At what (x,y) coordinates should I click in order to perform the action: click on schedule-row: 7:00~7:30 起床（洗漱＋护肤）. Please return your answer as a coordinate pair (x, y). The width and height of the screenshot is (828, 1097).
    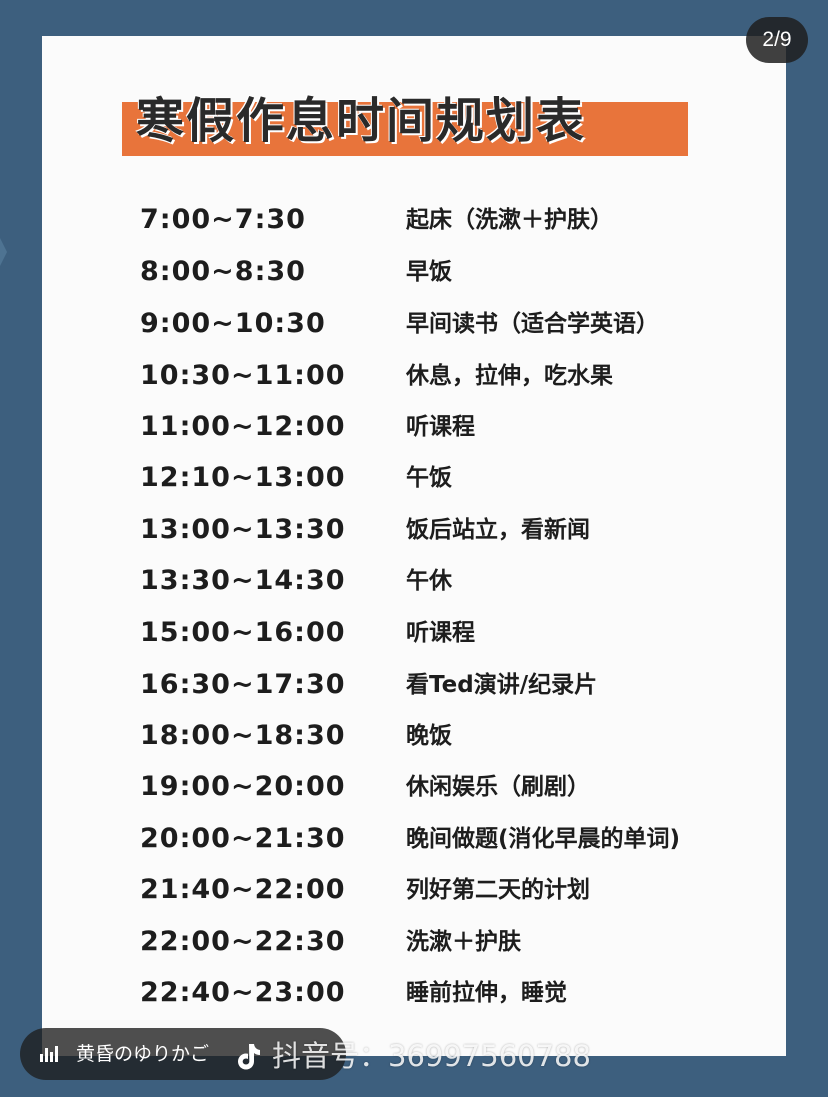
    Looking at the image, I should click on (414, 220).